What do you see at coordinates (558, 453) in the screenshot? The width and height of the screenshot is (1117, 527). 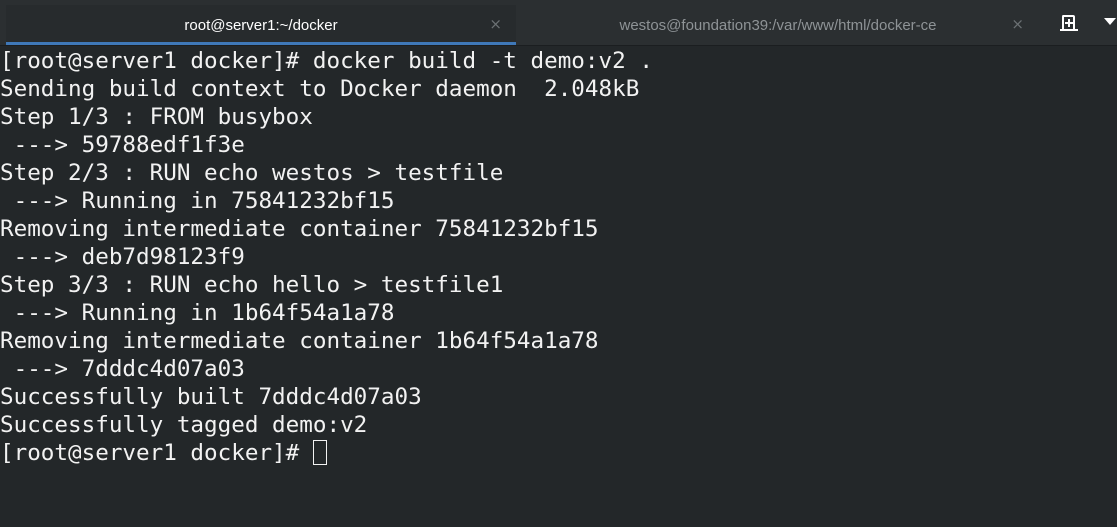 I see `prompt-line: [root@server1 docker]#` at bounding box center [558, 453].